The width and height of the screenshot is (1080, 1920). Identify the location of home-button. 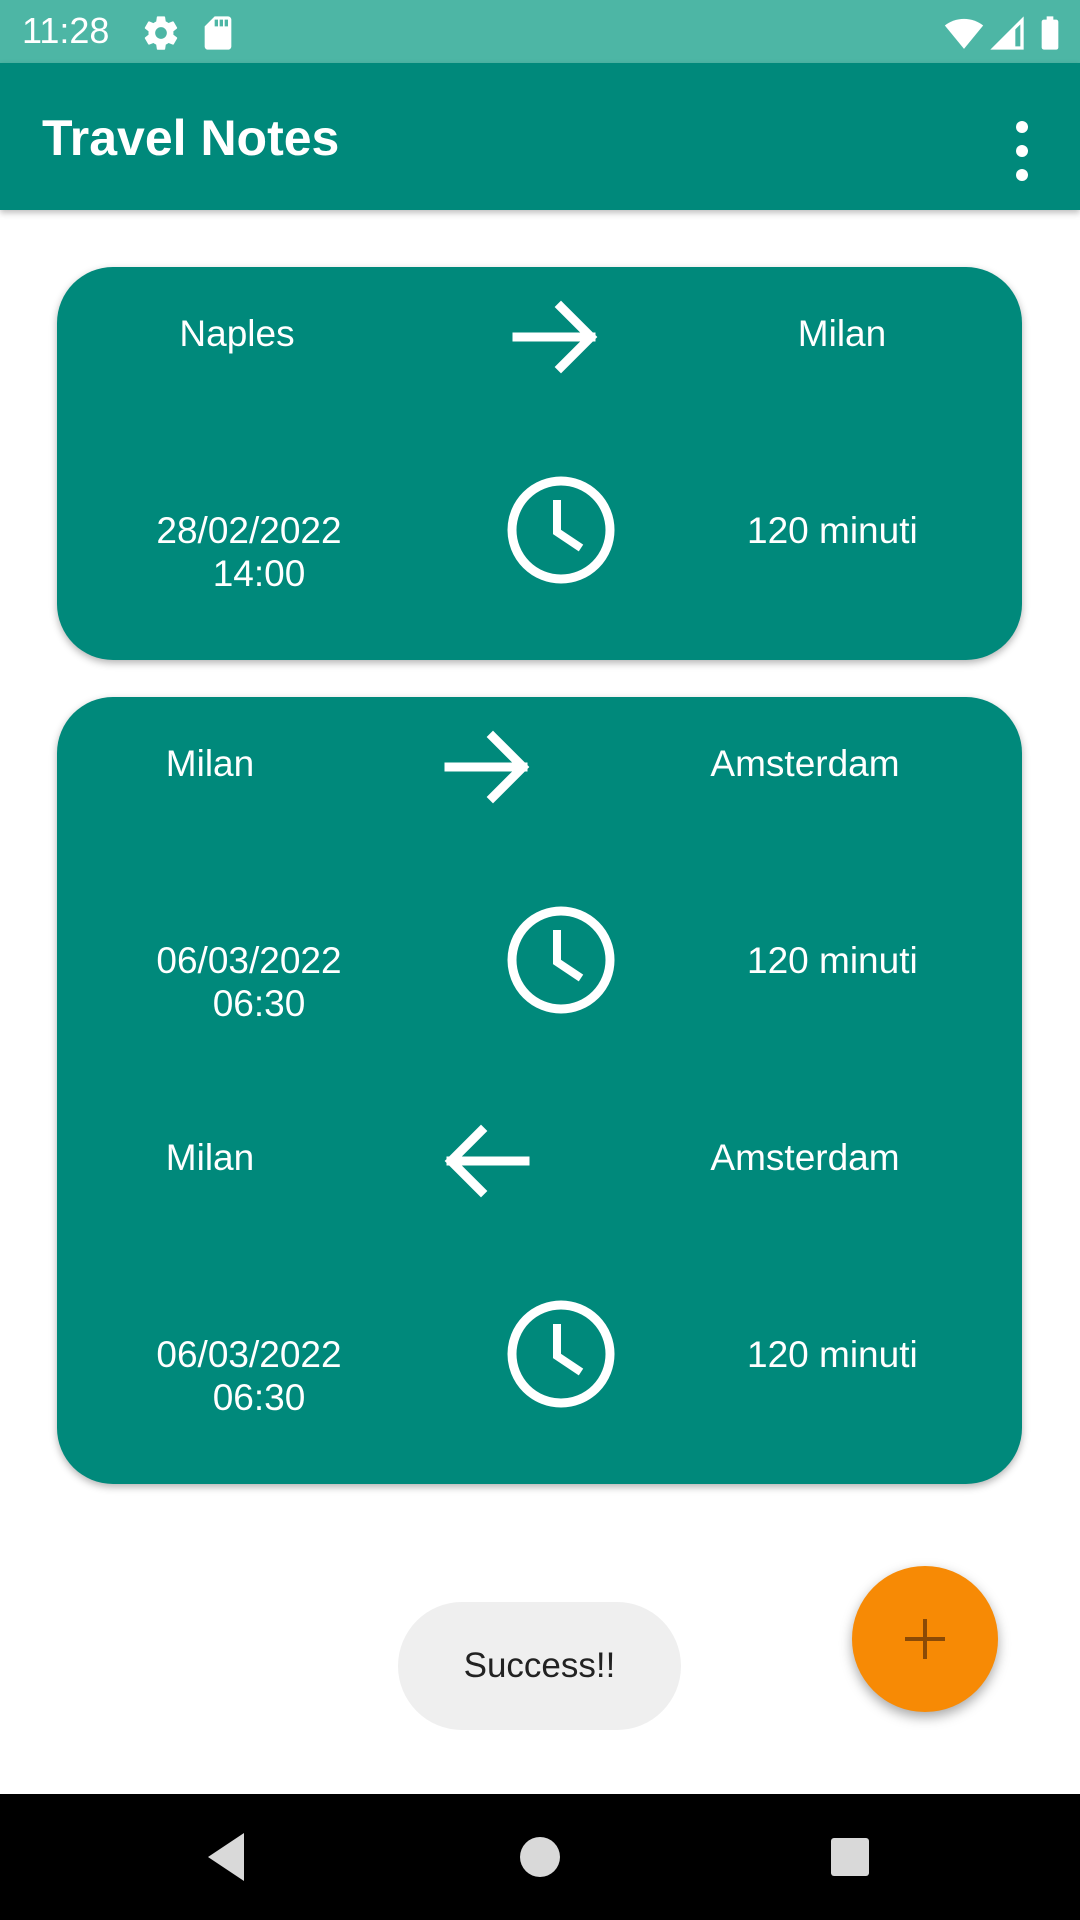
(540, 1857).